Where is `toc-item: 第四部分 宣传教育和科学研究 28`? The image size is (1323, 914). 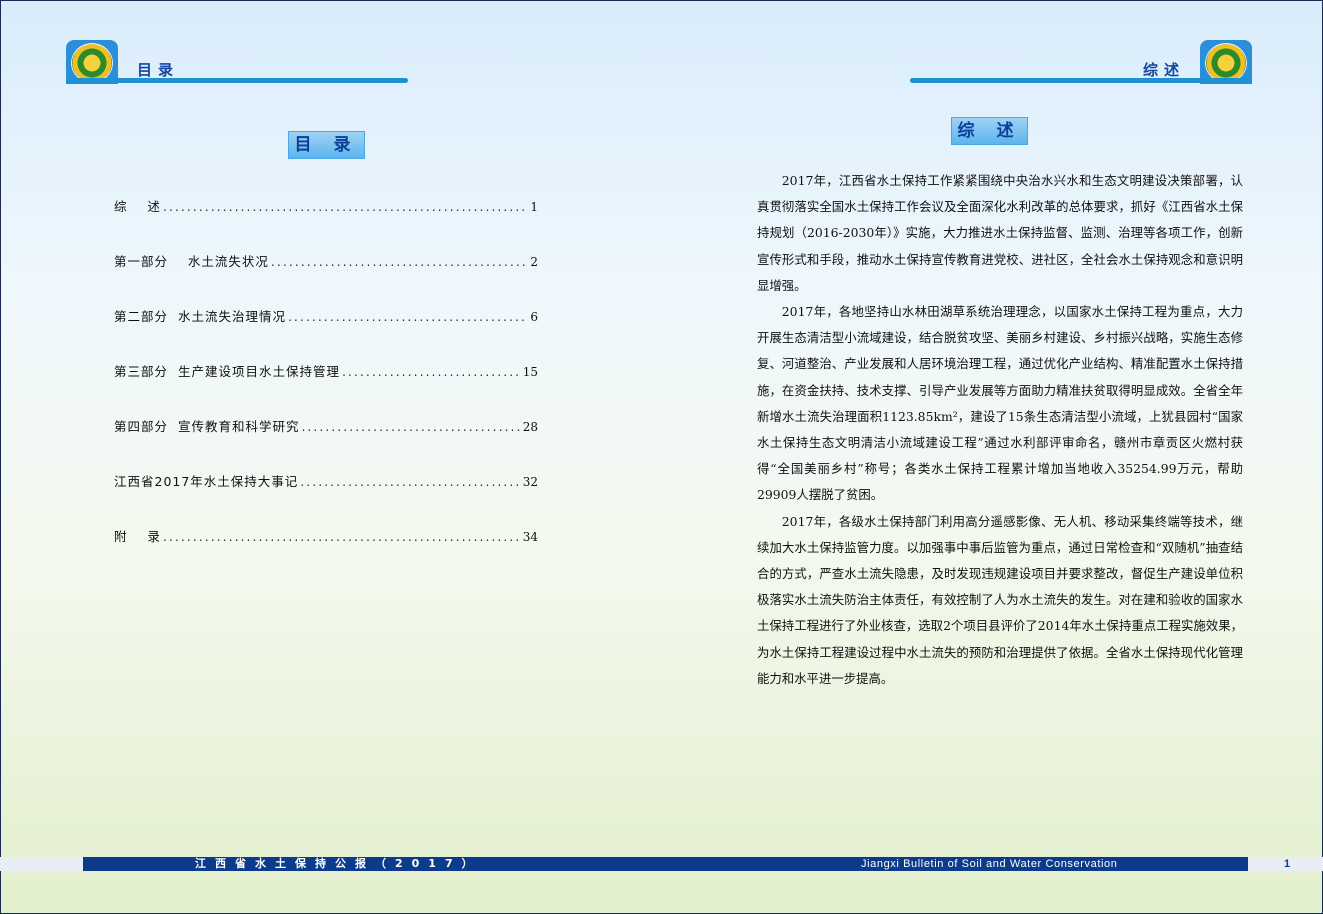
toc-item: 第四部分 宣传教育和科学研究 28 is located at coordinates (326, 425).